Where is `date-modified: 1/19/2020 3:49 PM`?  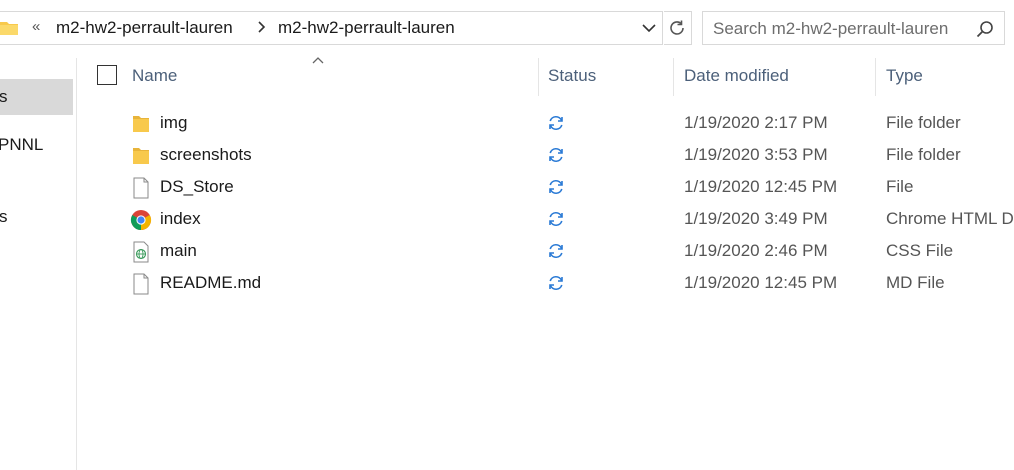
date-modified: 1/19/2020 3:49 PM is located at coordinates (756, 218).